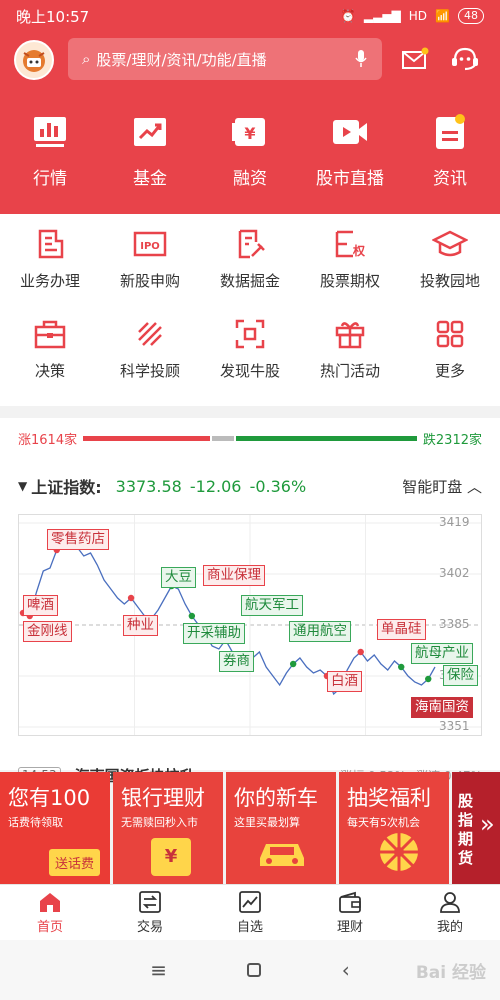 This screenshot has height=1000, width=500. I want to click on quick-nav-financing: ¥ 融资, so click(250, 152).